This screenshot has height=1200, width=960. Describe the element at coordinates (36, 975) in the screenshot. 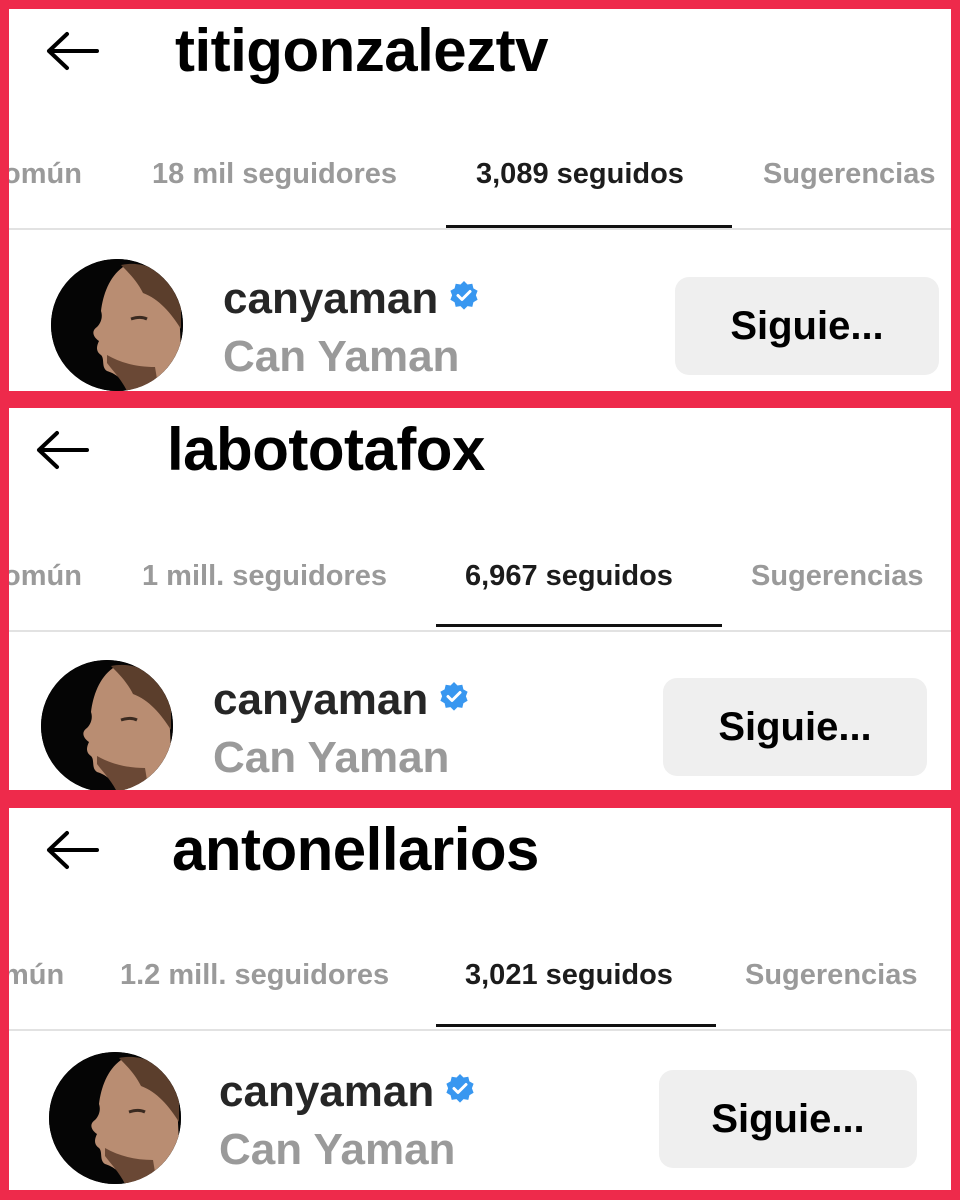

I see `tab-mutual: mún` at that location.